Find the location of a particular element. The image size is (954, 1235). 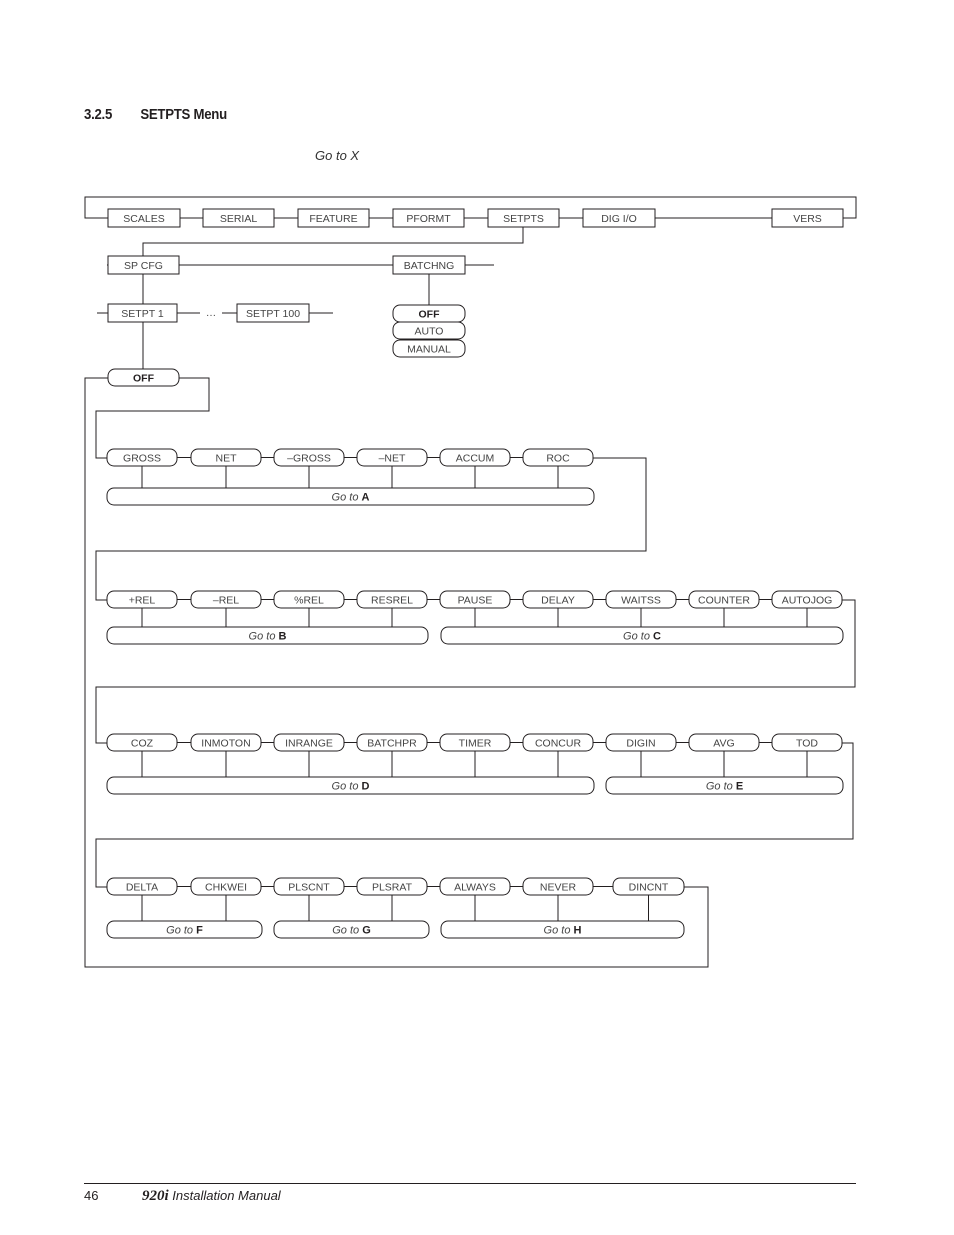

kind-delta-label: DELTA is located at coordinates (142, 888).